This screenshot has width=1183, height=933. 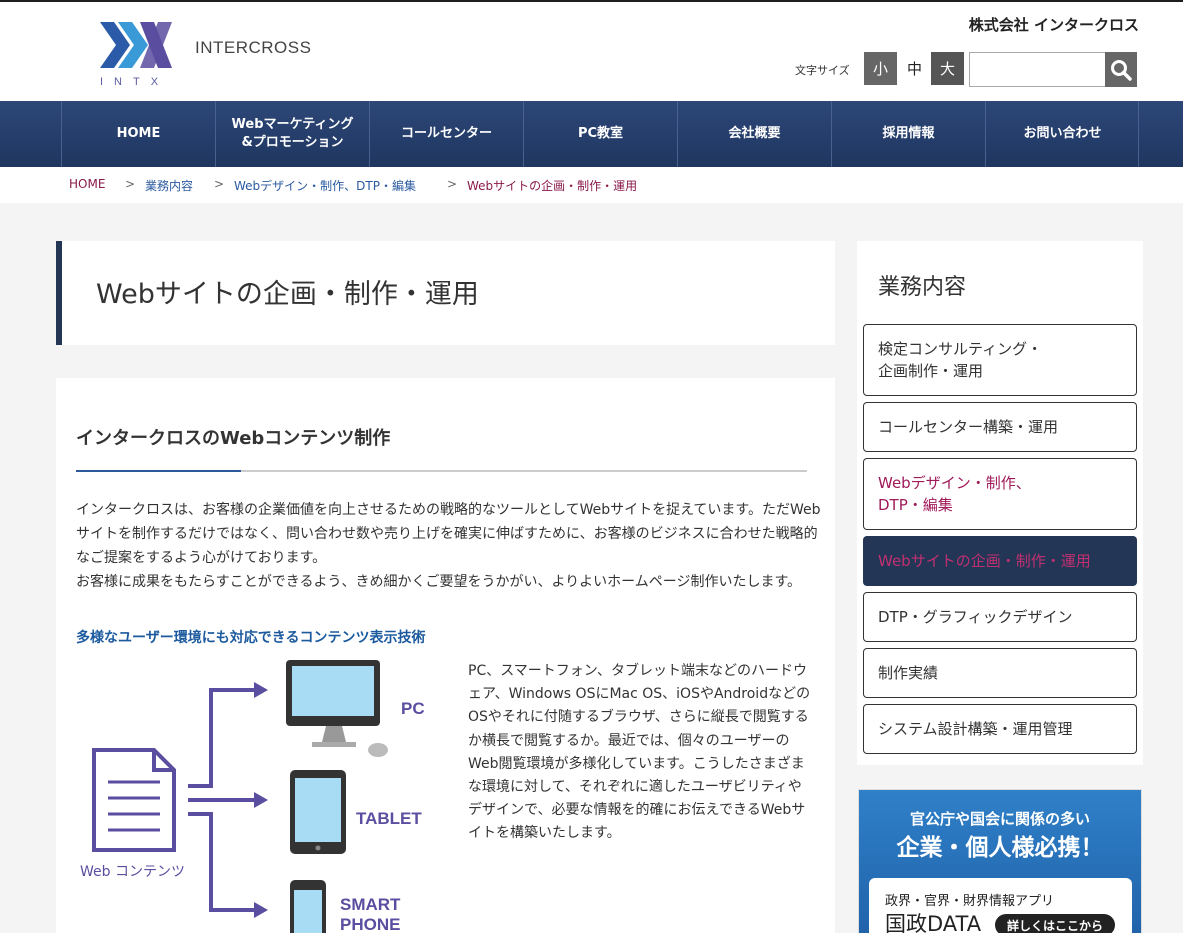 I want to click on sidebar-item-works: 制作実績, so click(x=1000, y=673).